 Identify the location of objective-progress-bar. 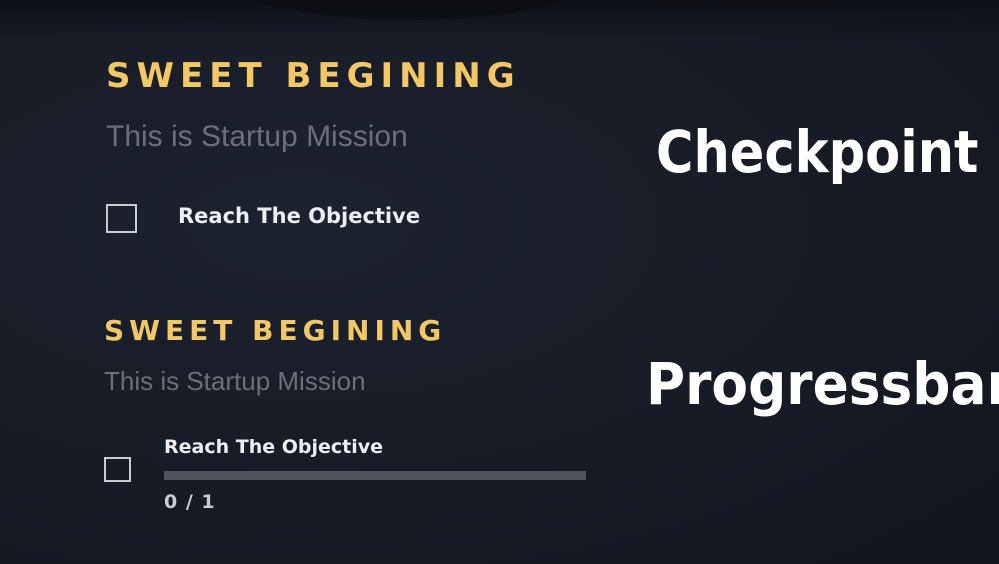
(375, 475).